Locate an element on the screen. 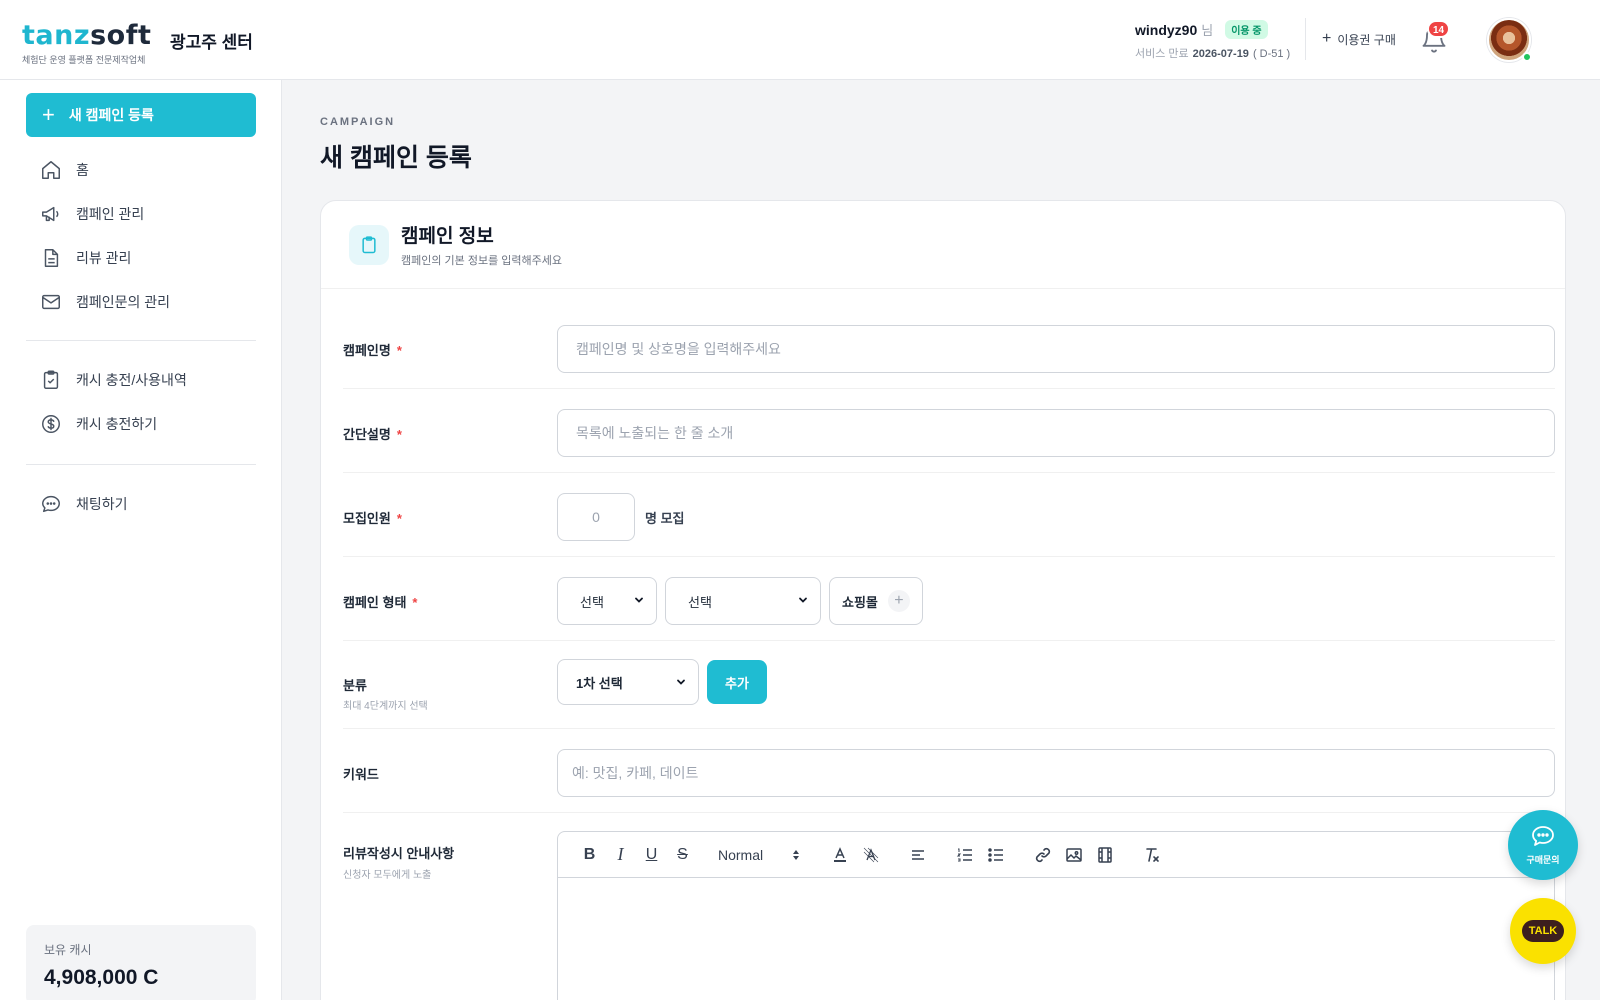  kakao-talk-label: TALK is located at coordinates (1543, 931).